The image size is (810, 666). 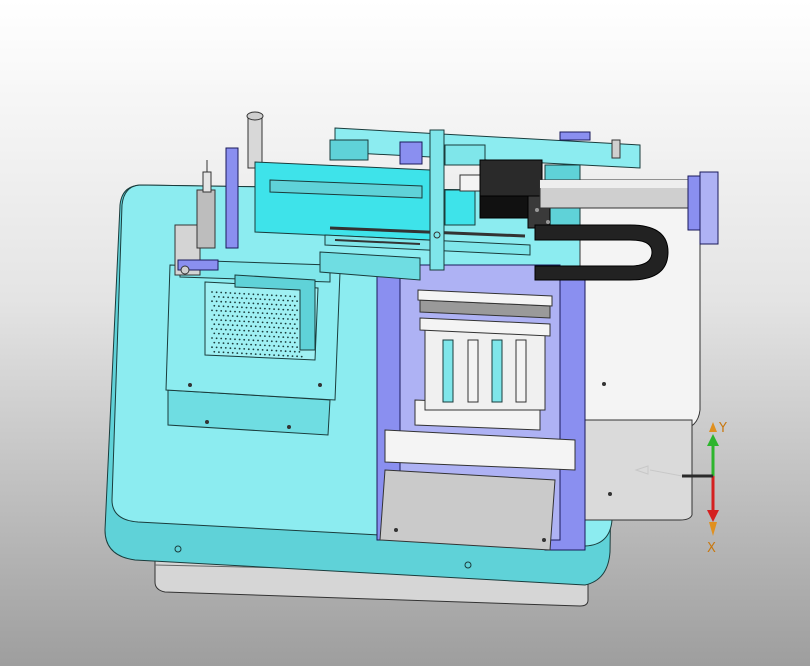 What do you see at coordinates (722, 428) in the screenshot?
I see `y-axis-label: Y` at bounding box center [722, 428].